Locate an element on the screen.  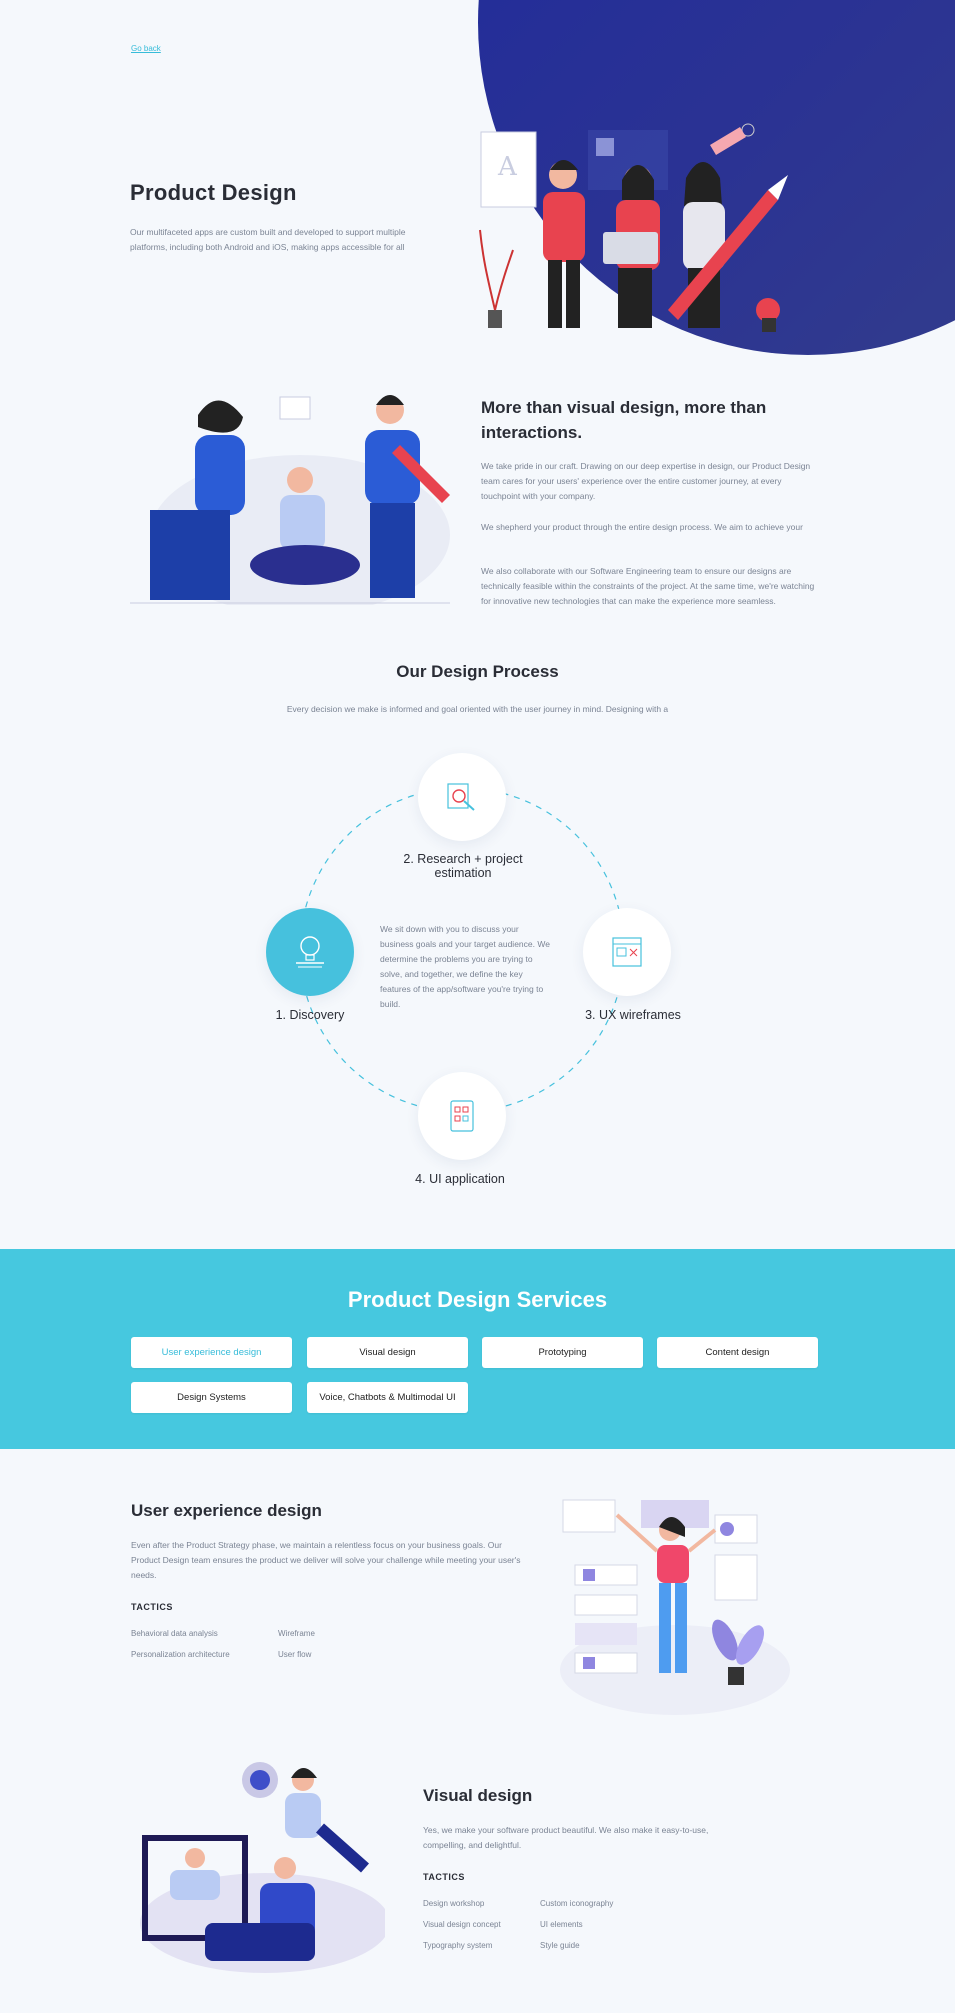
visual-tactic: Visual design concept is located at coordinates (462, 1924).